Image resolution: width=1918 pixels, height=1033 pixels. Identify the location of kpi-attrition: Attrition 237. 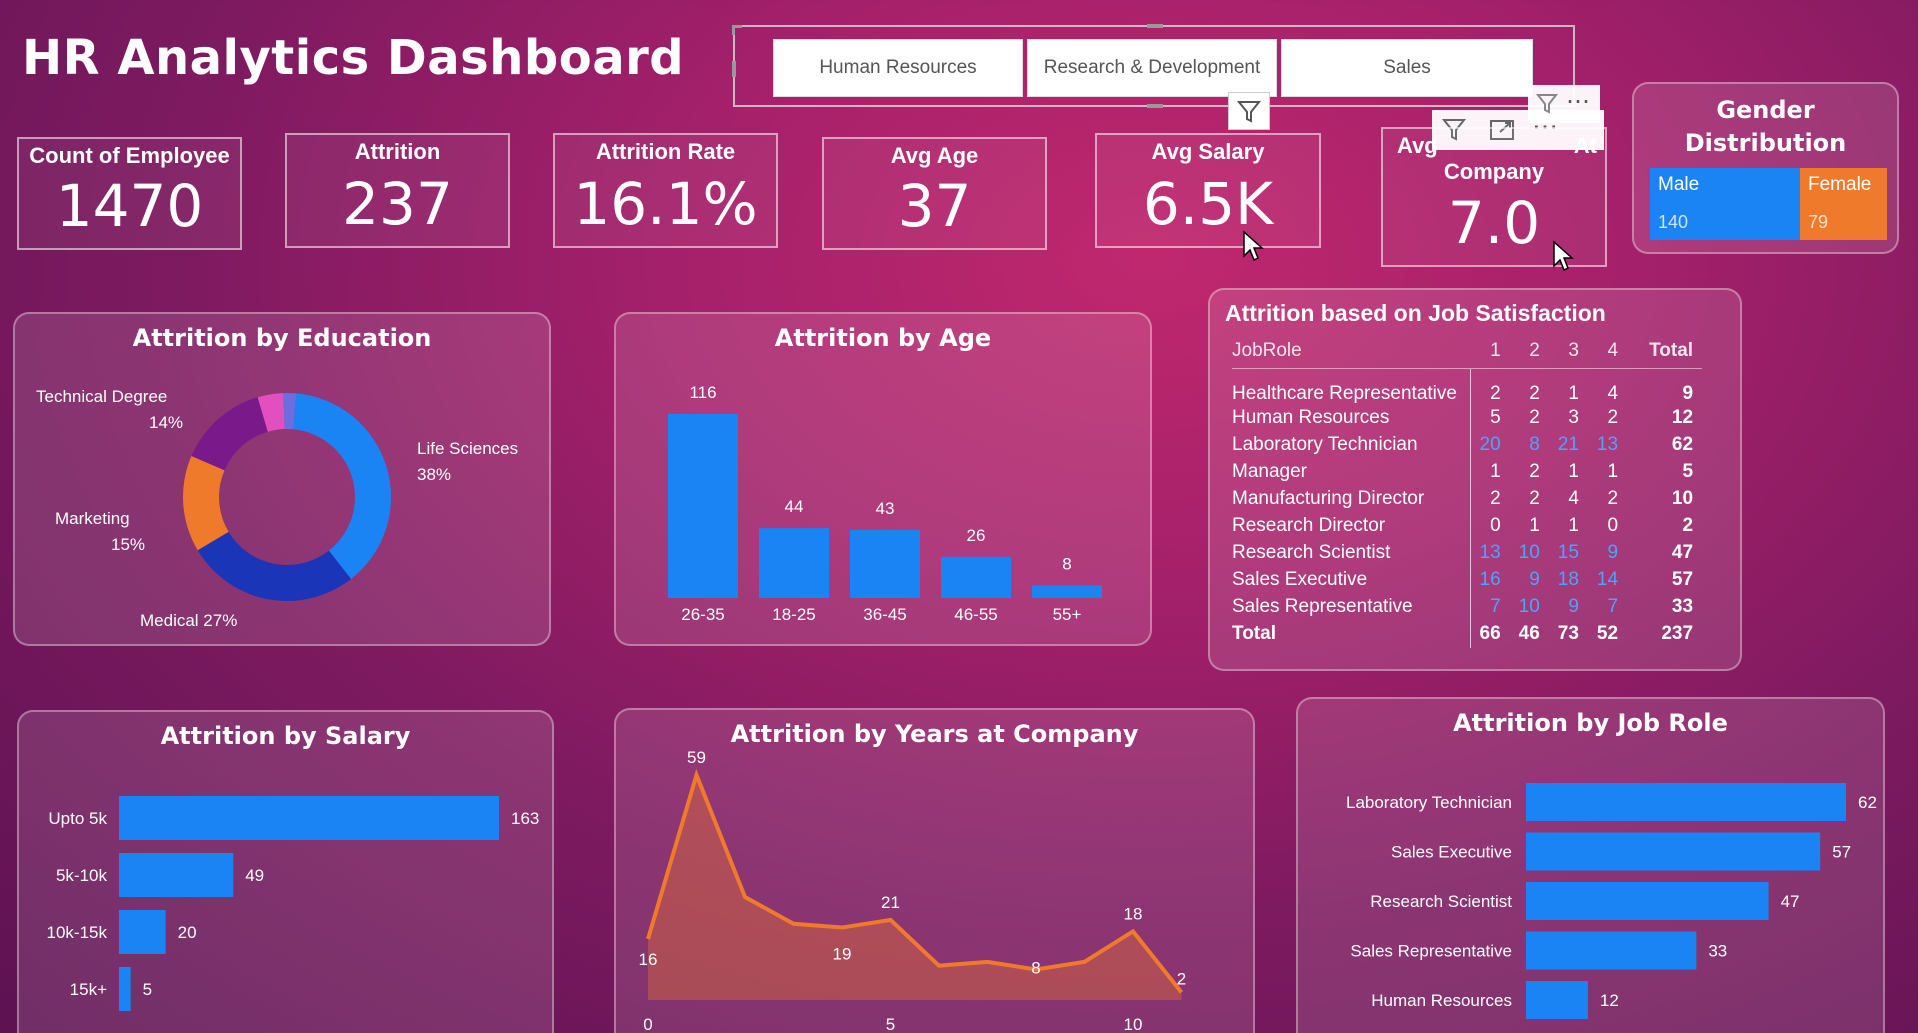
(397, 190).